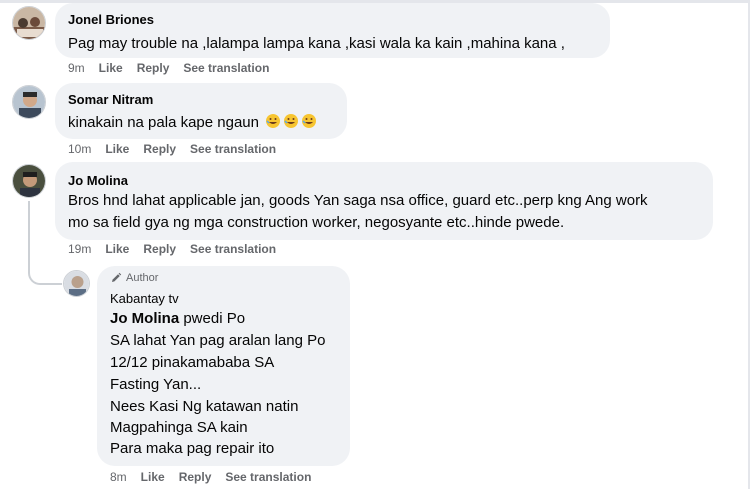 The height and width of the screenshot is (489, 750). I want to click on reply-text-line: Nees Kasi Ng katawan natin, so click(204, 406).